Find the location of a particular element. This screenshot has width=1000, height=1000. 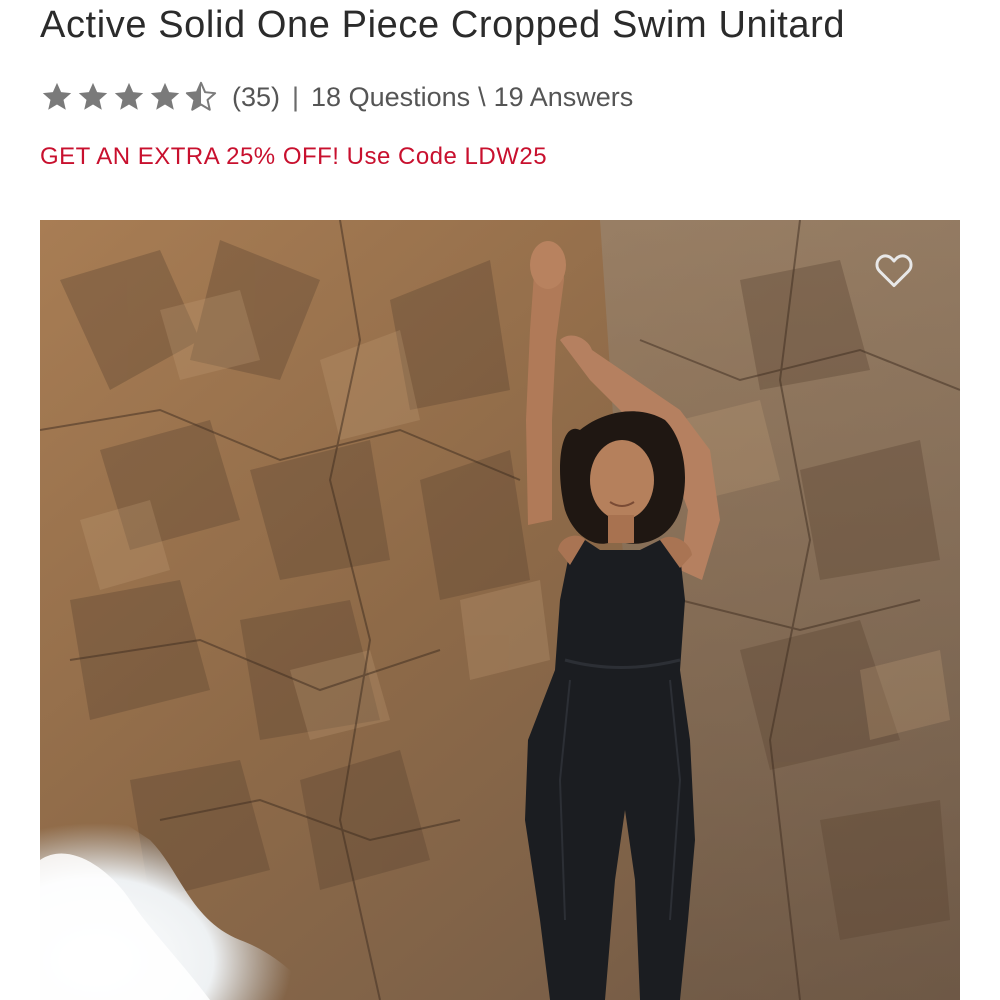

half-star-icon is located at coordinates (201, 96).